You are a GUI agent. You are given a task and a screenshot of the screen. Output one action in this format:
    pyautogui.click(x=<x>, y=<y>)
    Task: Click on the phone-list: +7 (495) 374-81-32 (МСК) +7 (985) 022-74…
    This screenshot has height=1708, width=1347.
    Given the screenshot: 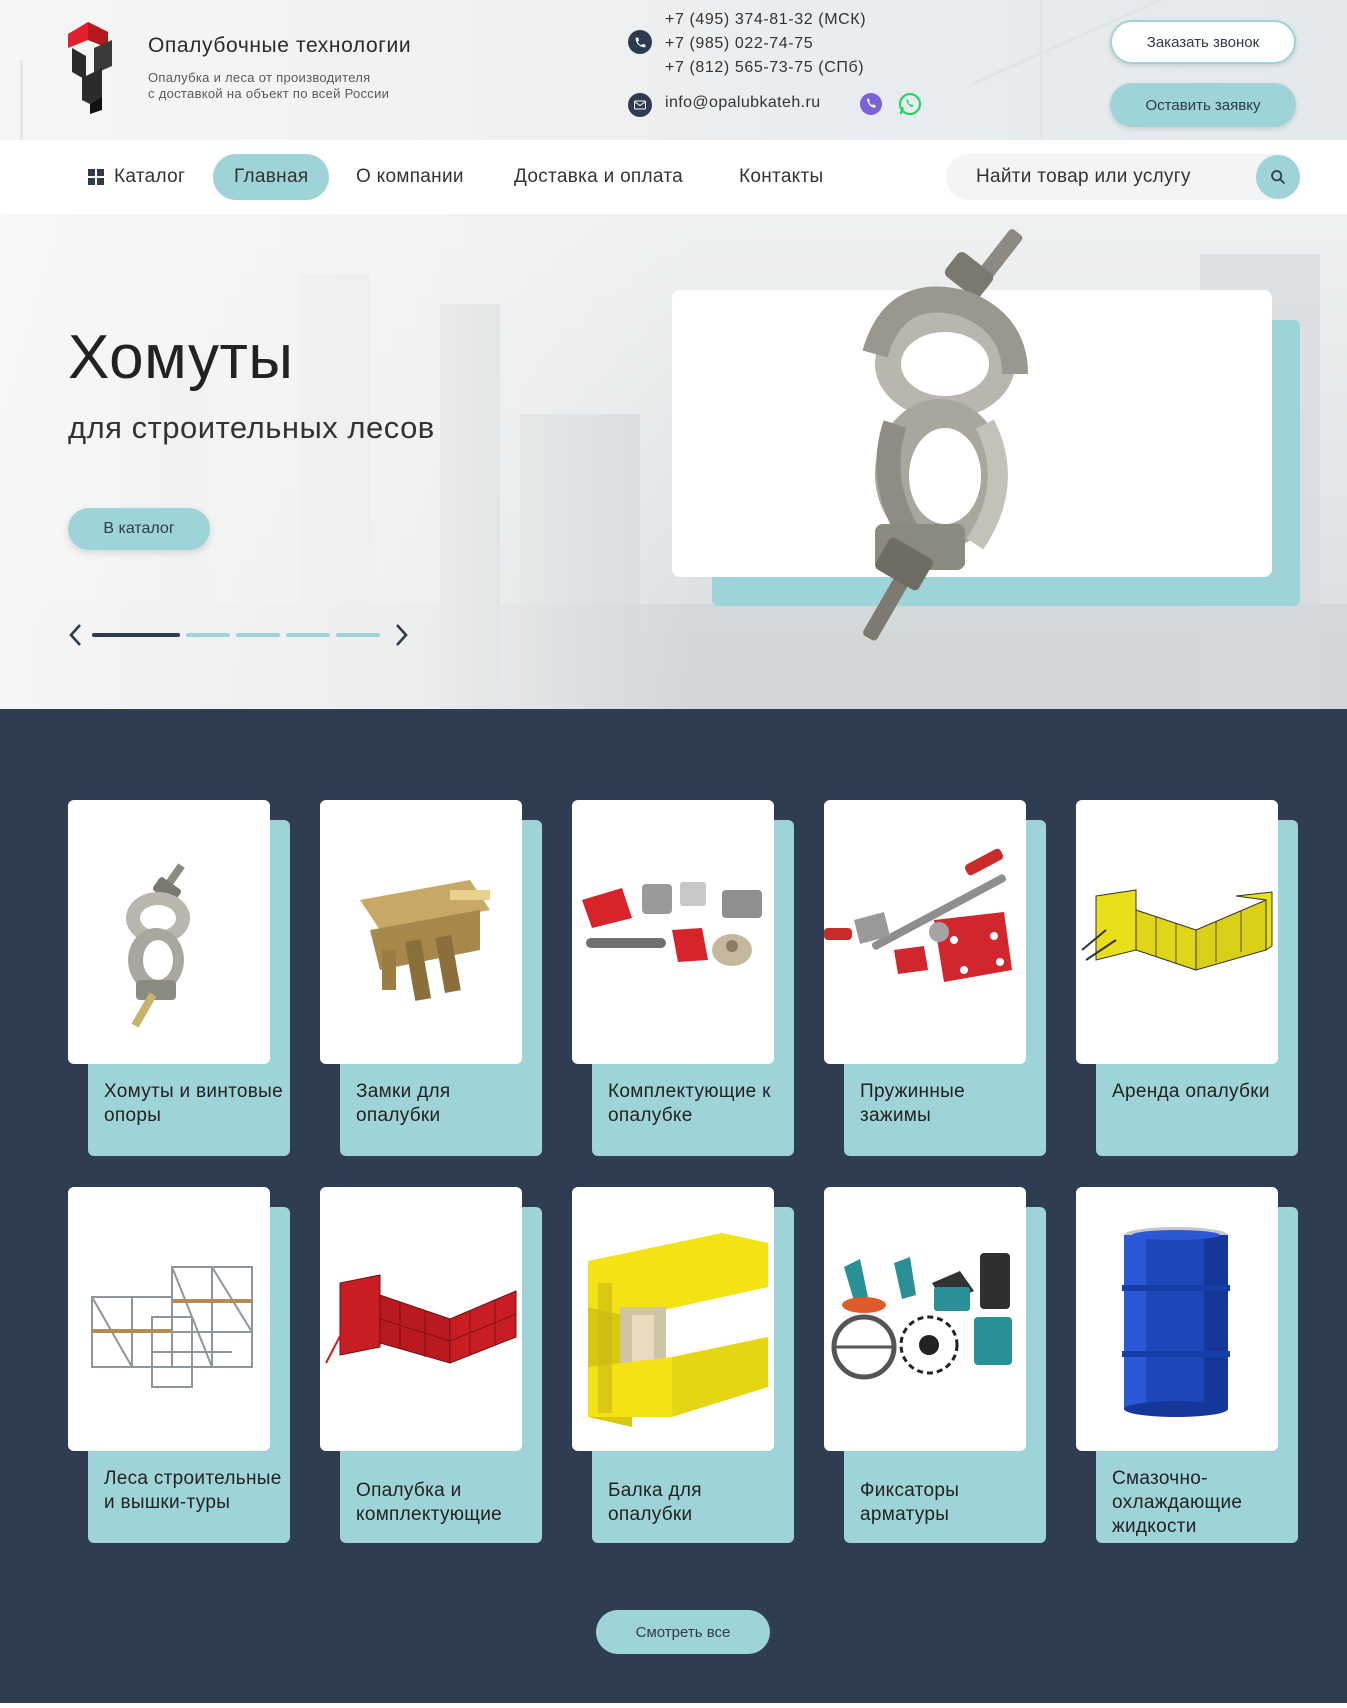 What is the action you would take?
    pyautogui.click(x=765, y=44)
    